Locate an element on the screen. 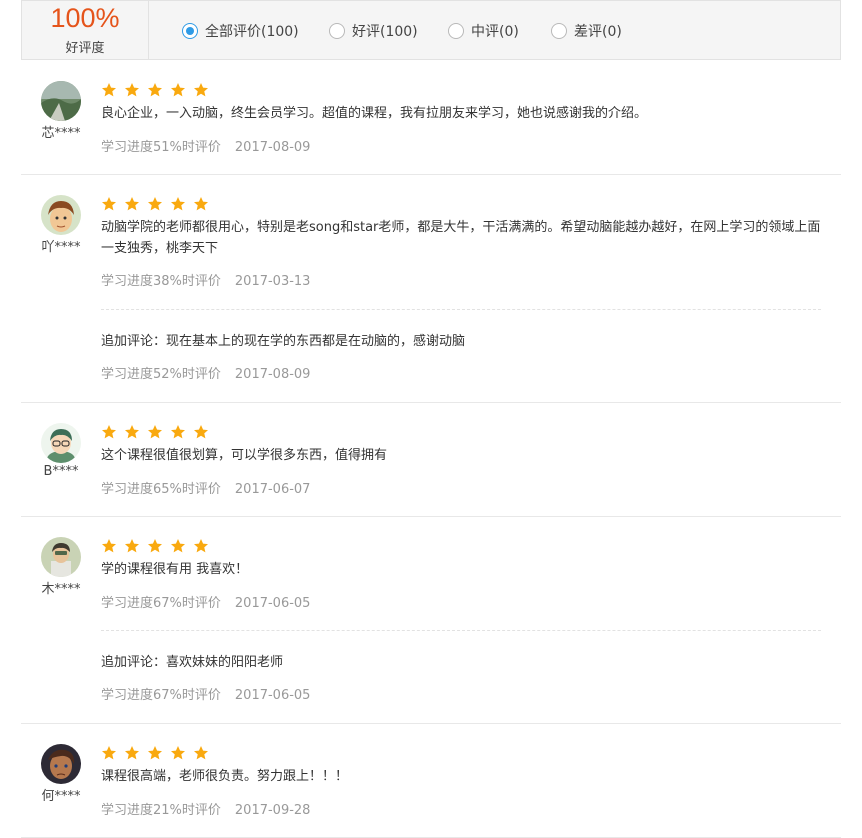 This screenshot has width=862, height=838. append-progress: 学习进度67%时评价 is located at coordinates (161, 695).